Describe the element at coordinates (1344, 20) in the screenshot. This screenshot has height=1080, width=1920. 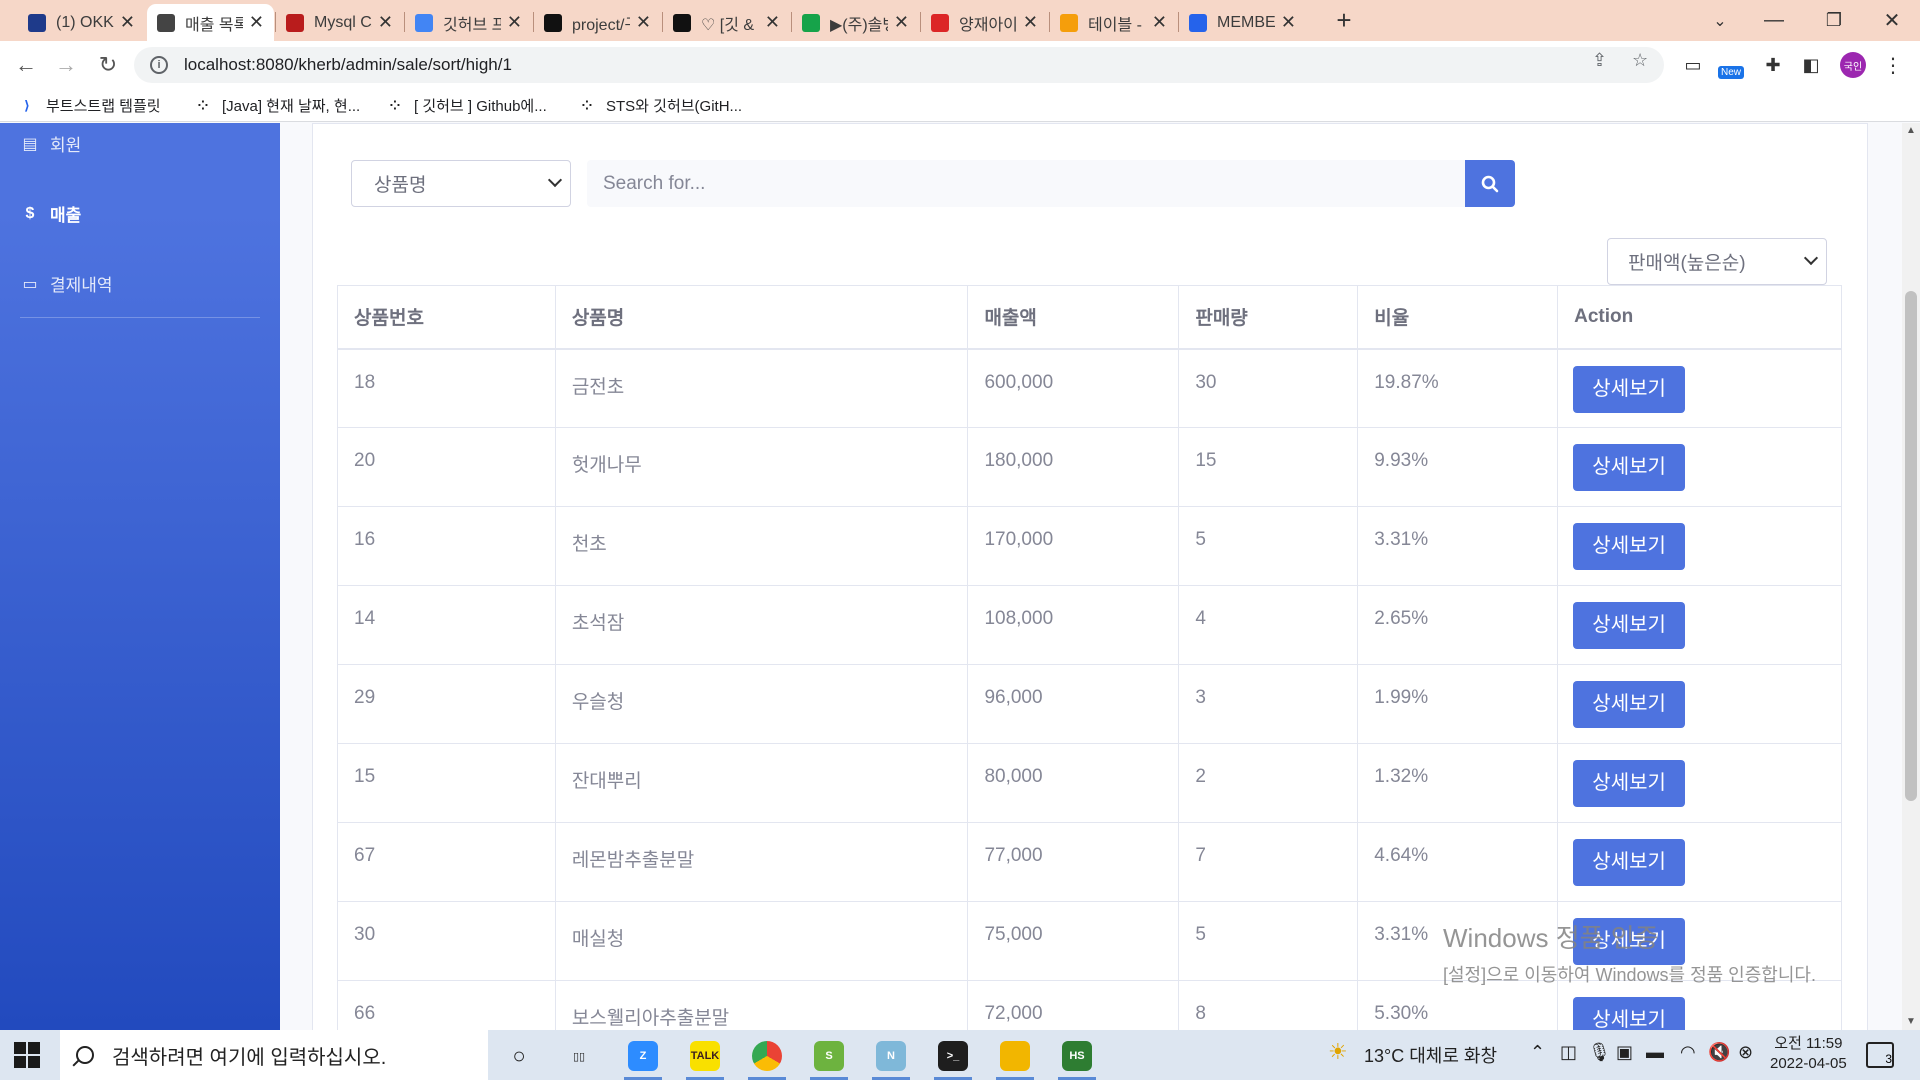
I see `new-tab-button: +` at that location.